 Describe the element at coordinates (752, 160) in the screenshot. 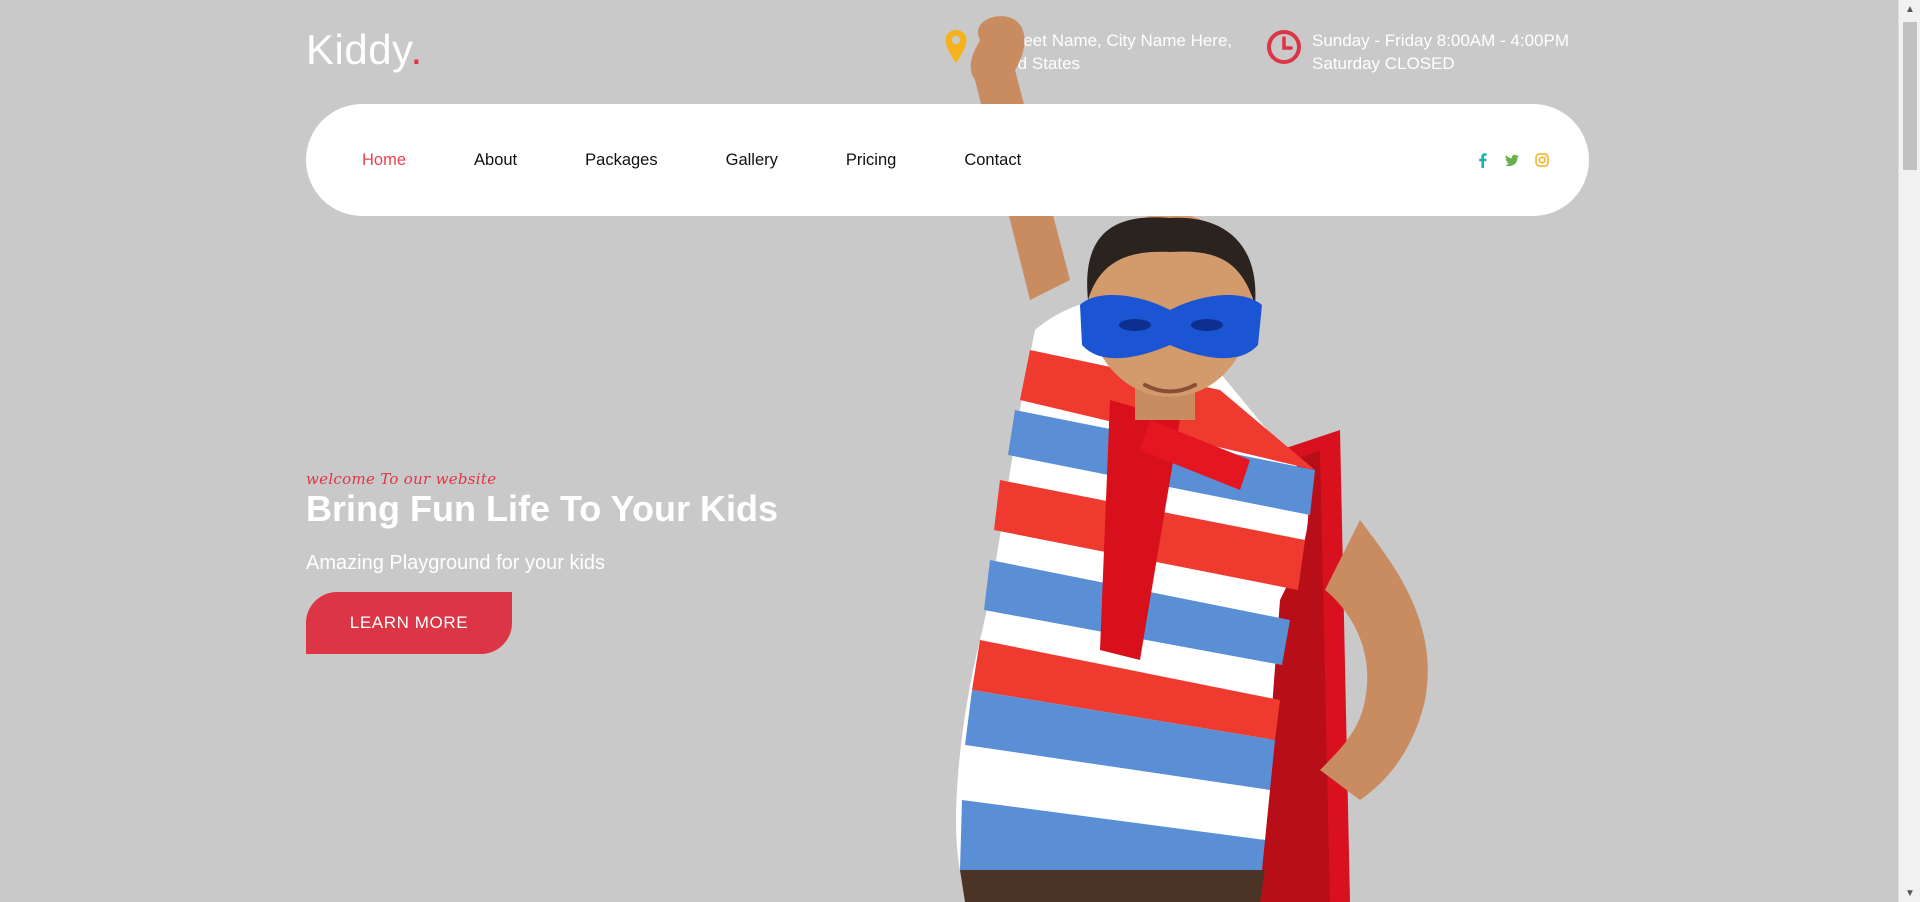

I see `nav-item-gallery: Gallery` at that location.